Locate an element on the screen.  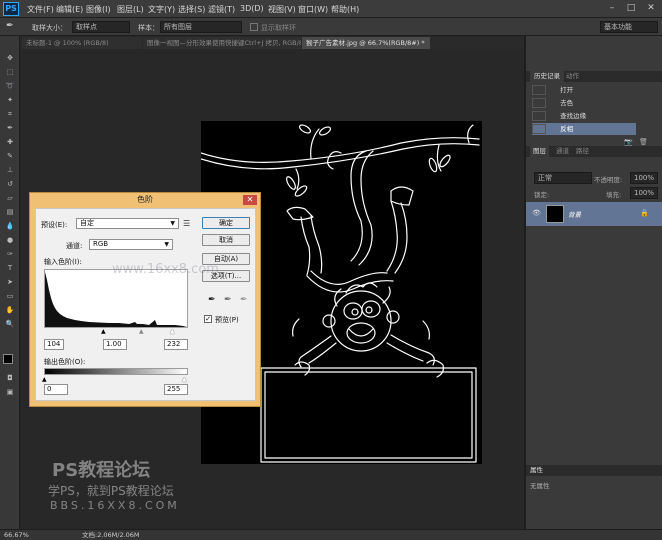
path-select-icon: ➤ is located at coordinates (10, 282).